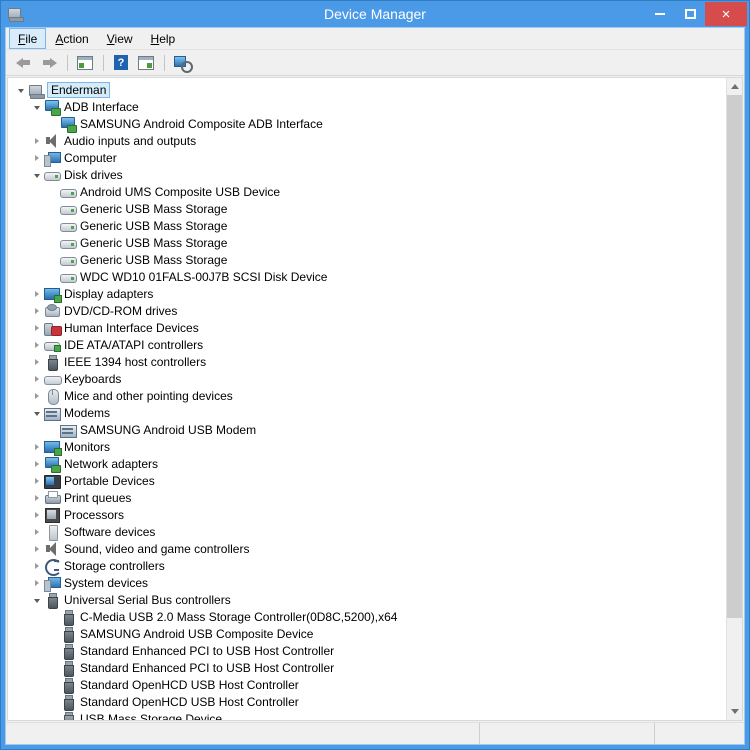 The image size is (750, 750). I want to click on tree-node: Display adapters, so click(367, 294).